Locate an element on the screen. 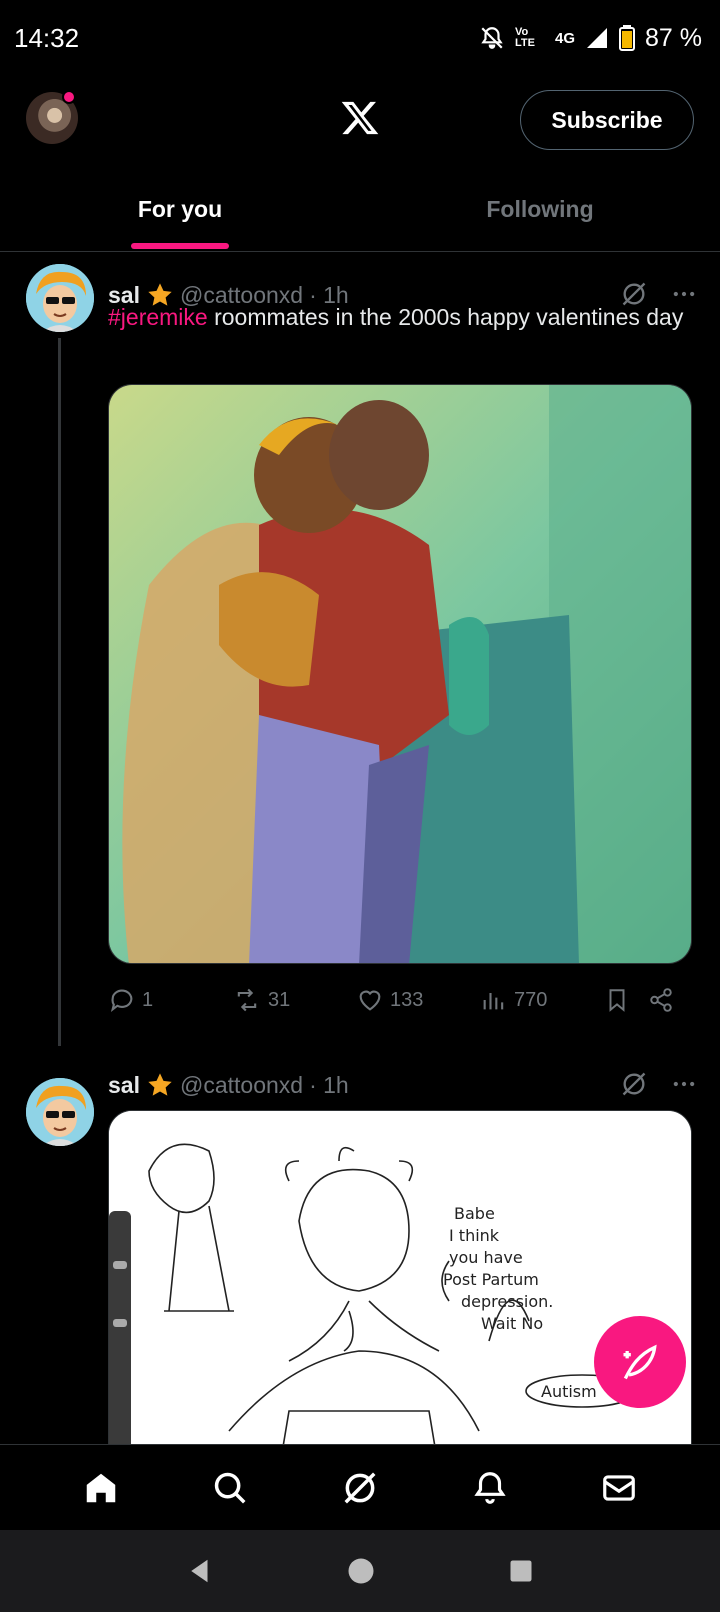 The image size is (720, 1612). tab-label: Following is located at coordinates (540, 209).